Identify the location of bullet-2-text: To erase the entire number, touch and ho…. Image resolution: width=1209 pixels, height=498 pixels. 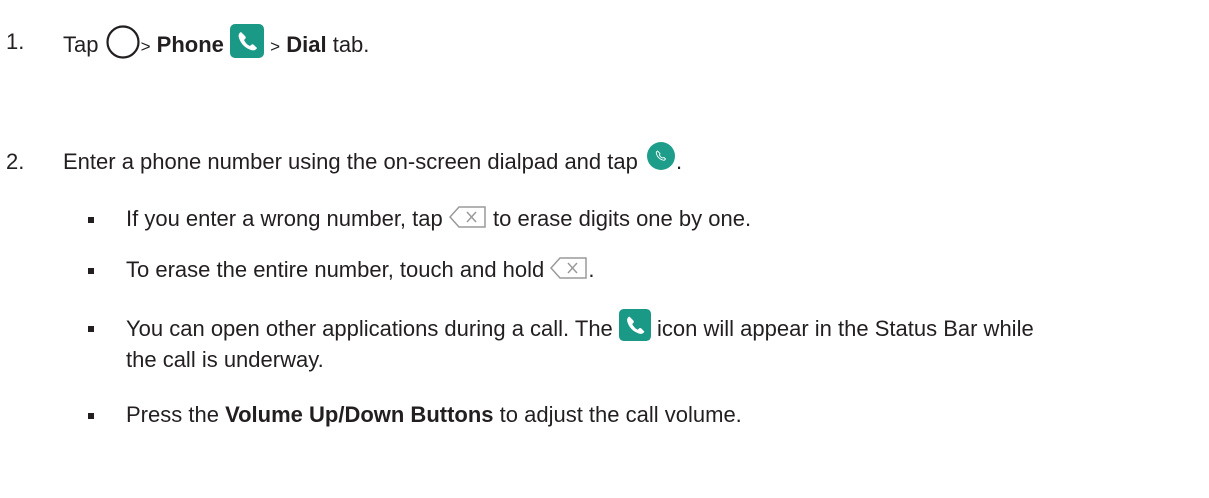
(360, 270).